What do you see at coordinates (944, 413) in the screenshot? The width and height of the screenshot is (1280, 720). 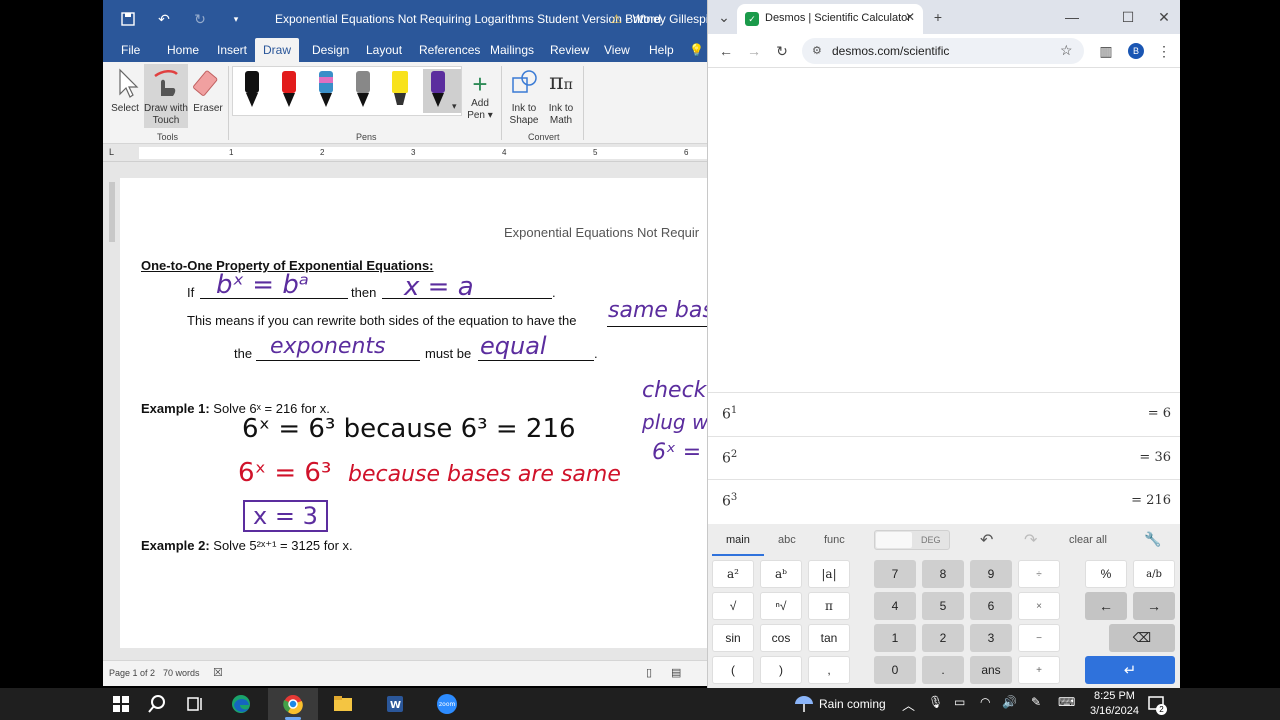 I see `expression-row-1: 61 = 6` at bounding box center [944, 413].